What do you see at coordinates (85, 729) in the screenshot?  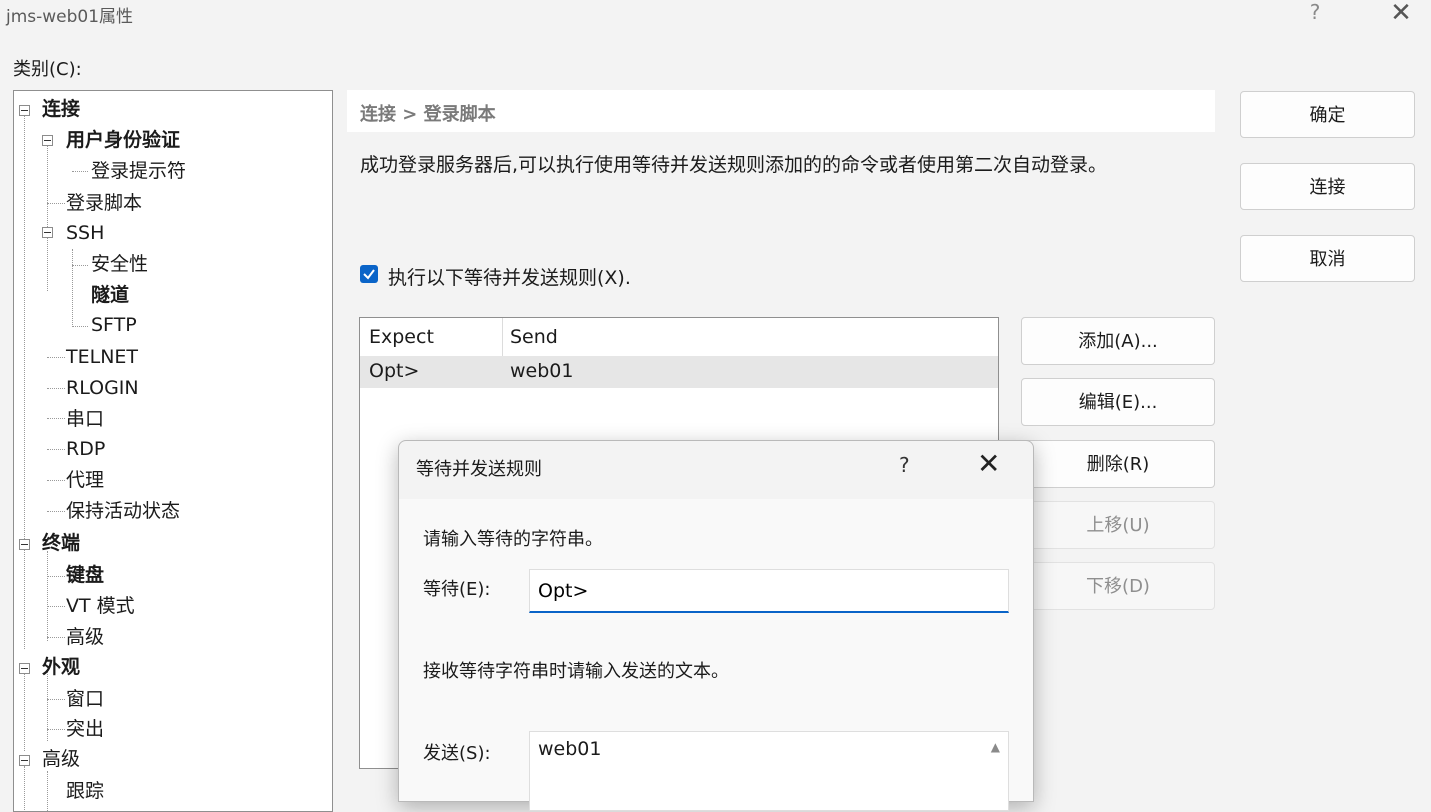 I see `tree-item-highlight: 突出` at bounding box center [85, 729].